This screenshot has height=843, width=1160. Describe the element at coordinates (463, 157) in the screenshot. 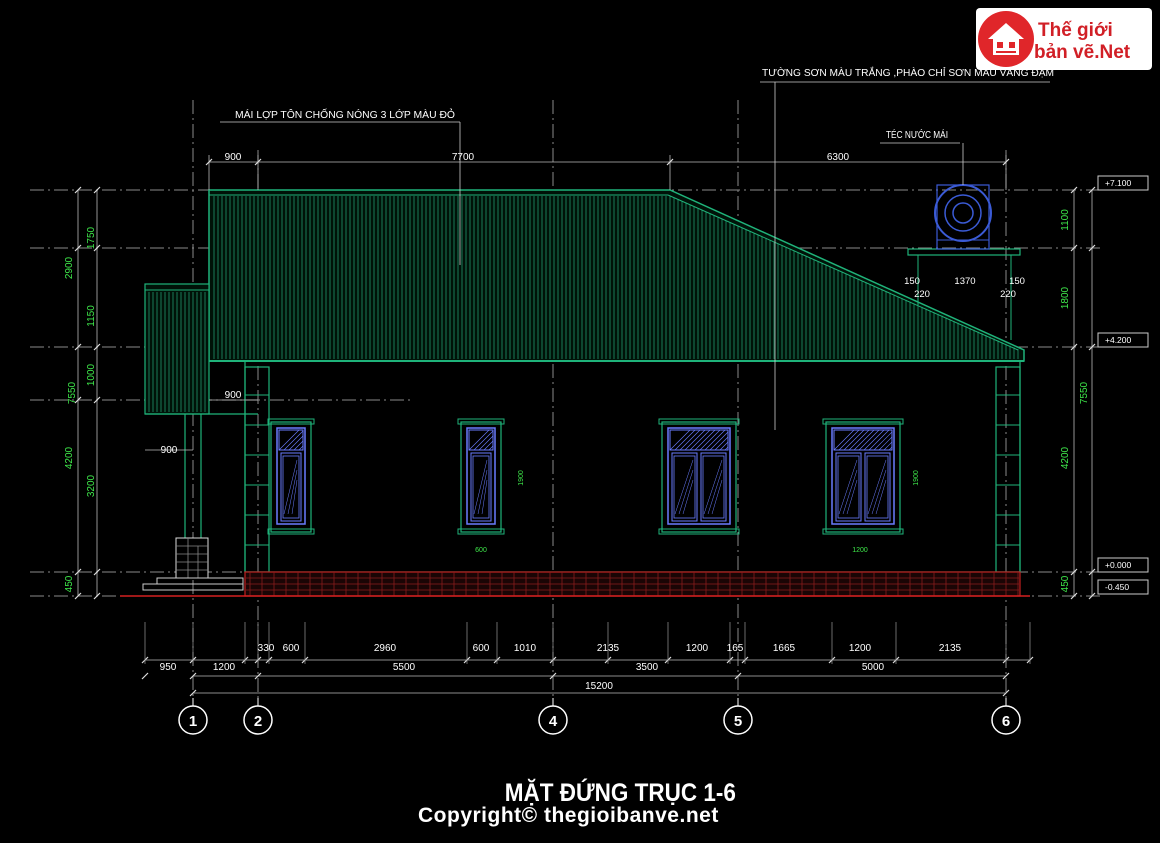

I see `dim-7700: 7700` at that location.